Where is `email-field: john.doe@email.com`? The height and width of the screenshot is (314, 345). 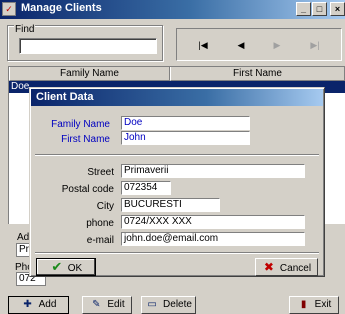
email-field: john.doe@email.com is located at coordinates (213, 239).